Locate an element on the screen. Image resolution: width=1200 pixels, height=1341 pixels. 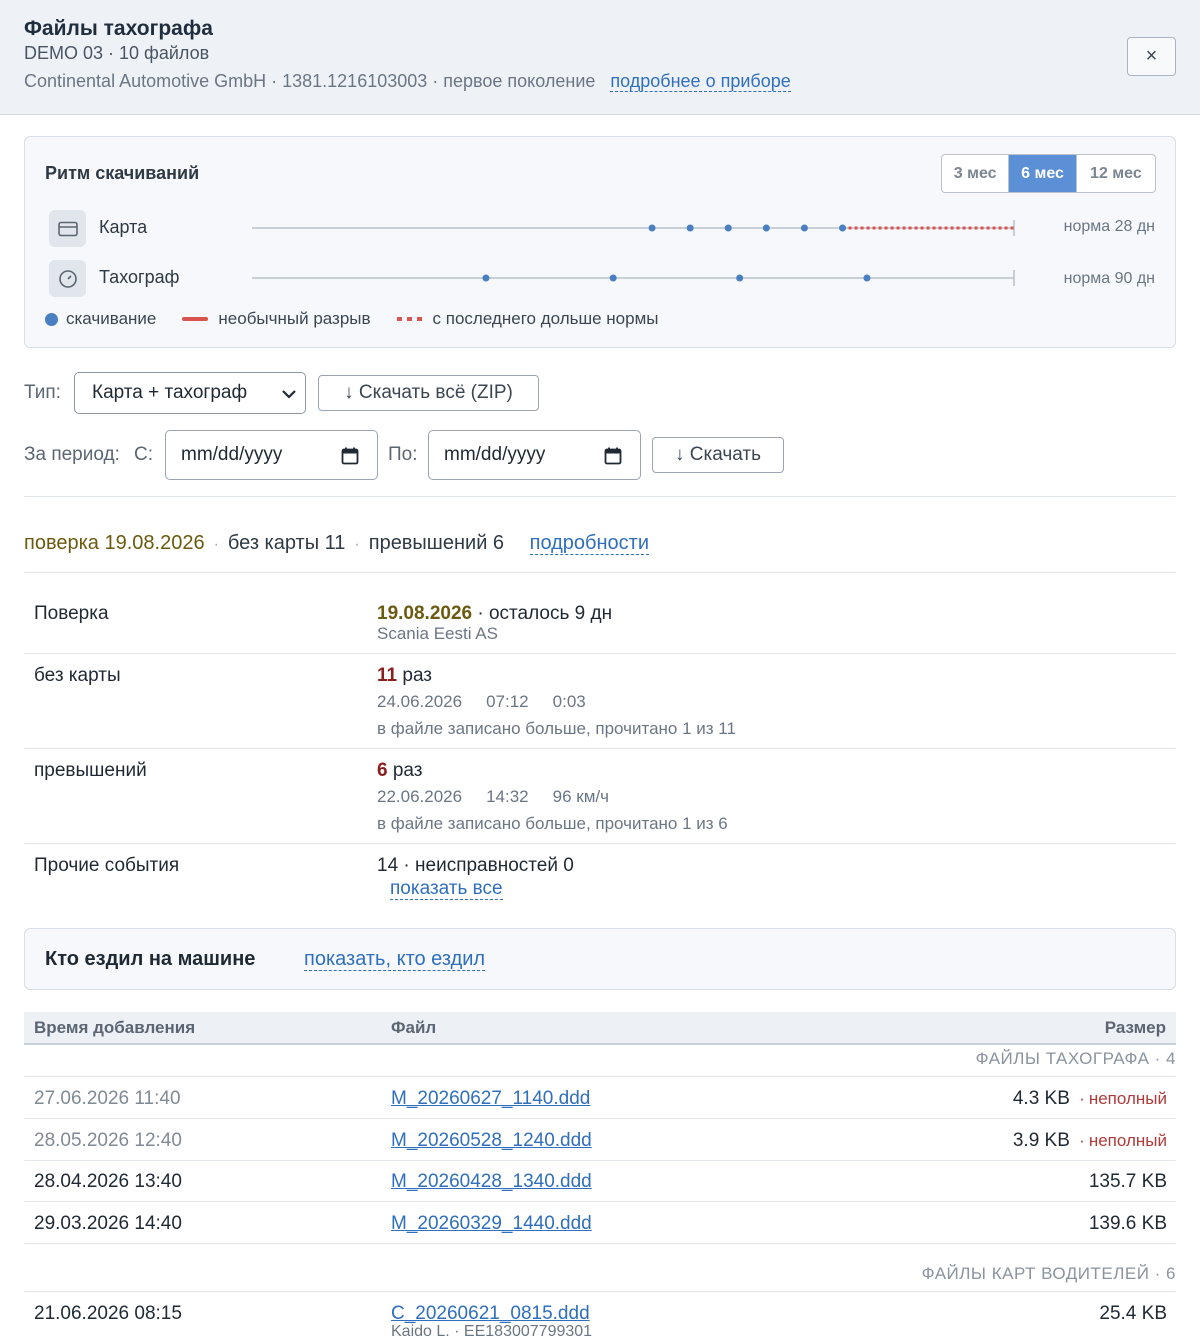
show-all-events: показать все is located at coordinates (446, 889).